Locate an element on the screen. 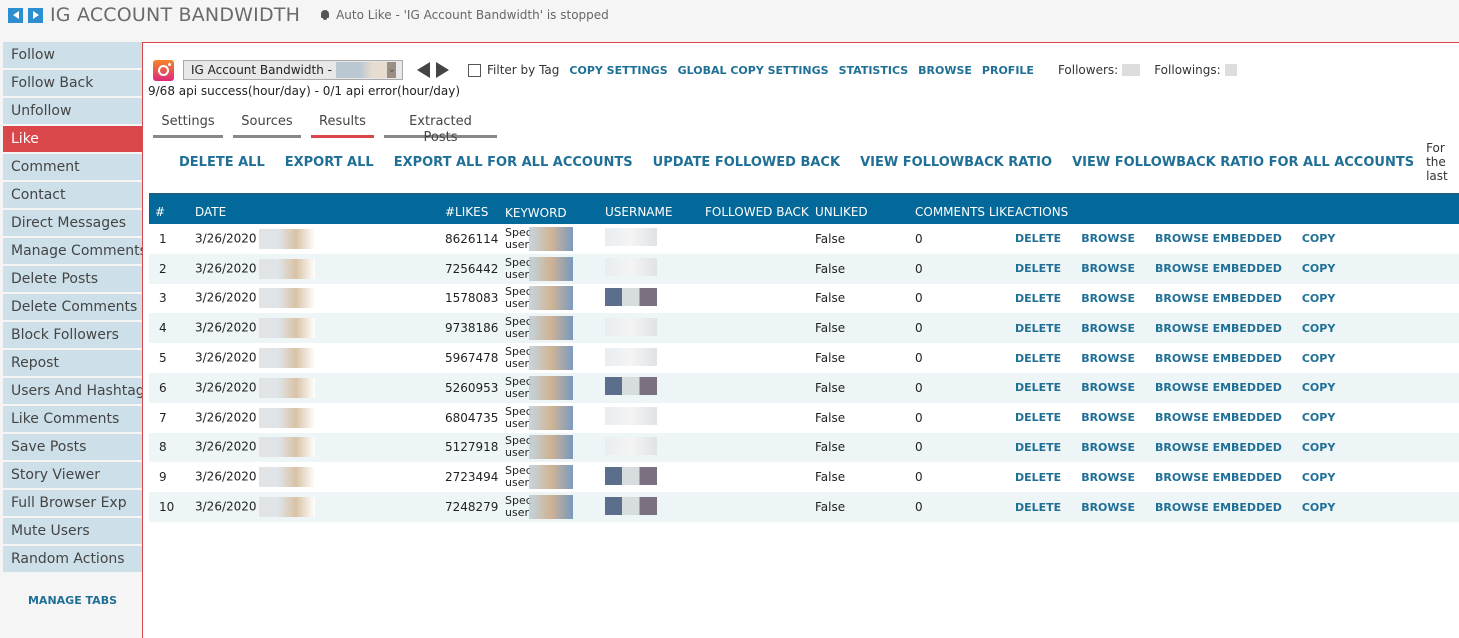 Image resolution: width=1459 pixels, height=638 pixels. sidebar-item-like: Like is located at coordinates (72, 139).